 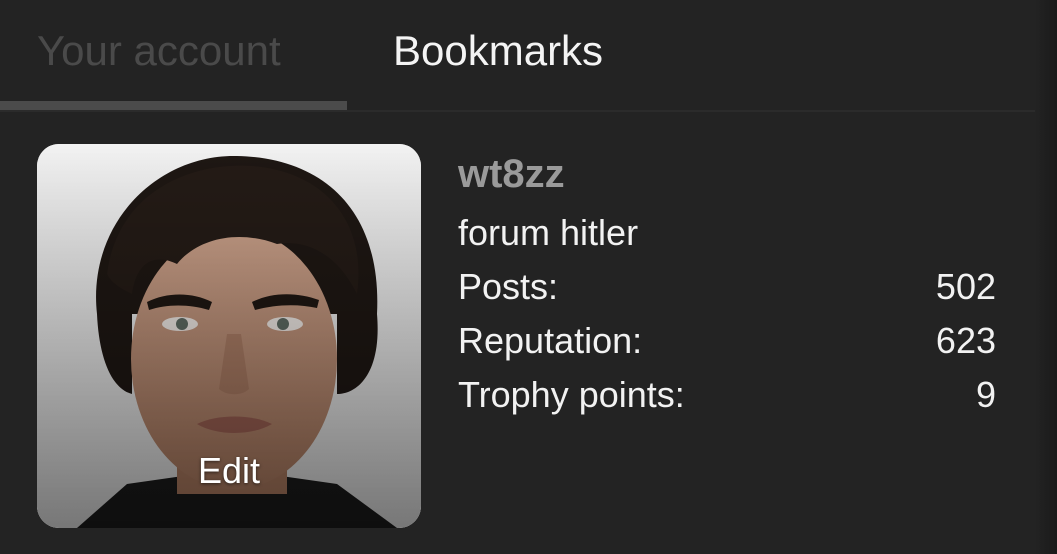 What do you see at coordinates (1046, 277) in the screenshot?
I see `right-edge-shadow` at bounding box center [1046, 277].